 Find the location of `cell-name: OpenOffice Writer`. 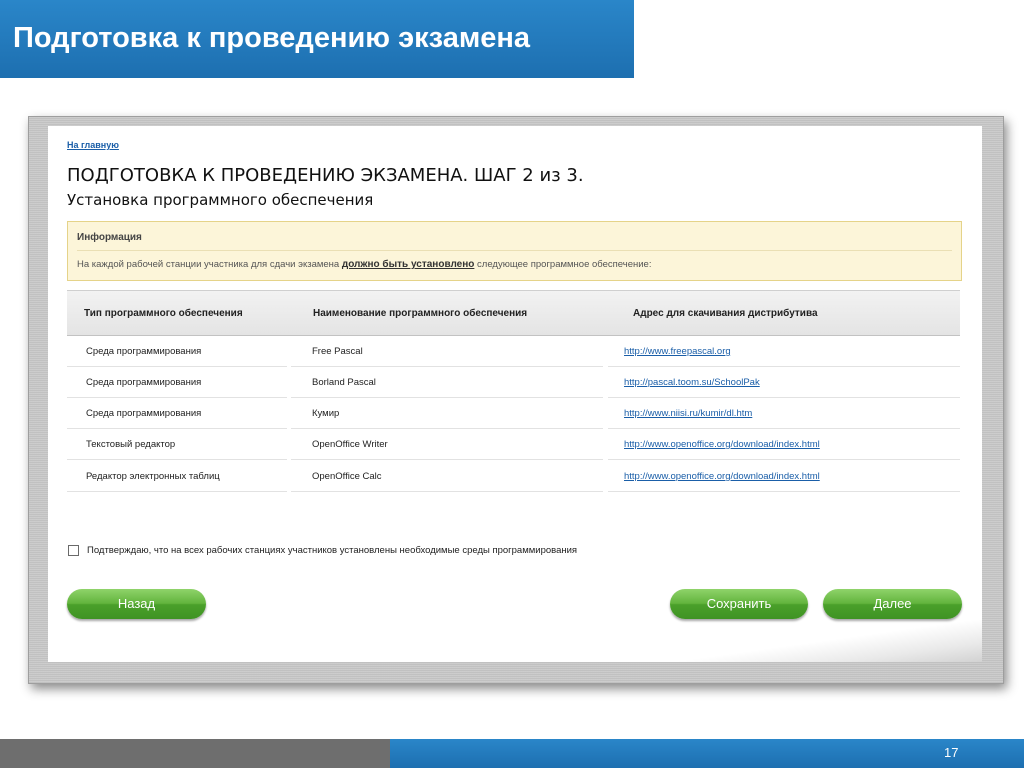

cell-name: OpenOffice Writer is located at coordinates (350, 444).